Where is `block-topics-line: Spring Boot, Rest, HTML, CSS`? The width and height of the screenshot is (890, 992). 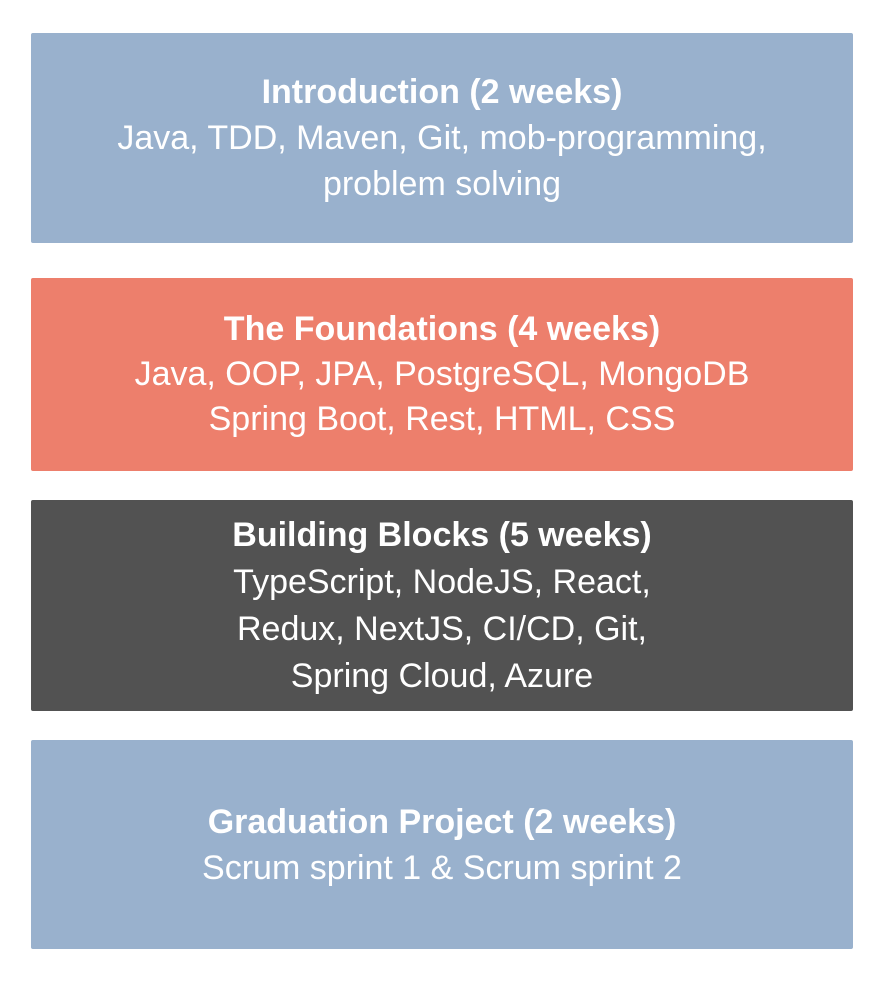
block-topics-line: Spring Boot, Rest, HTML, CSS is located at coordinates (442, 419).